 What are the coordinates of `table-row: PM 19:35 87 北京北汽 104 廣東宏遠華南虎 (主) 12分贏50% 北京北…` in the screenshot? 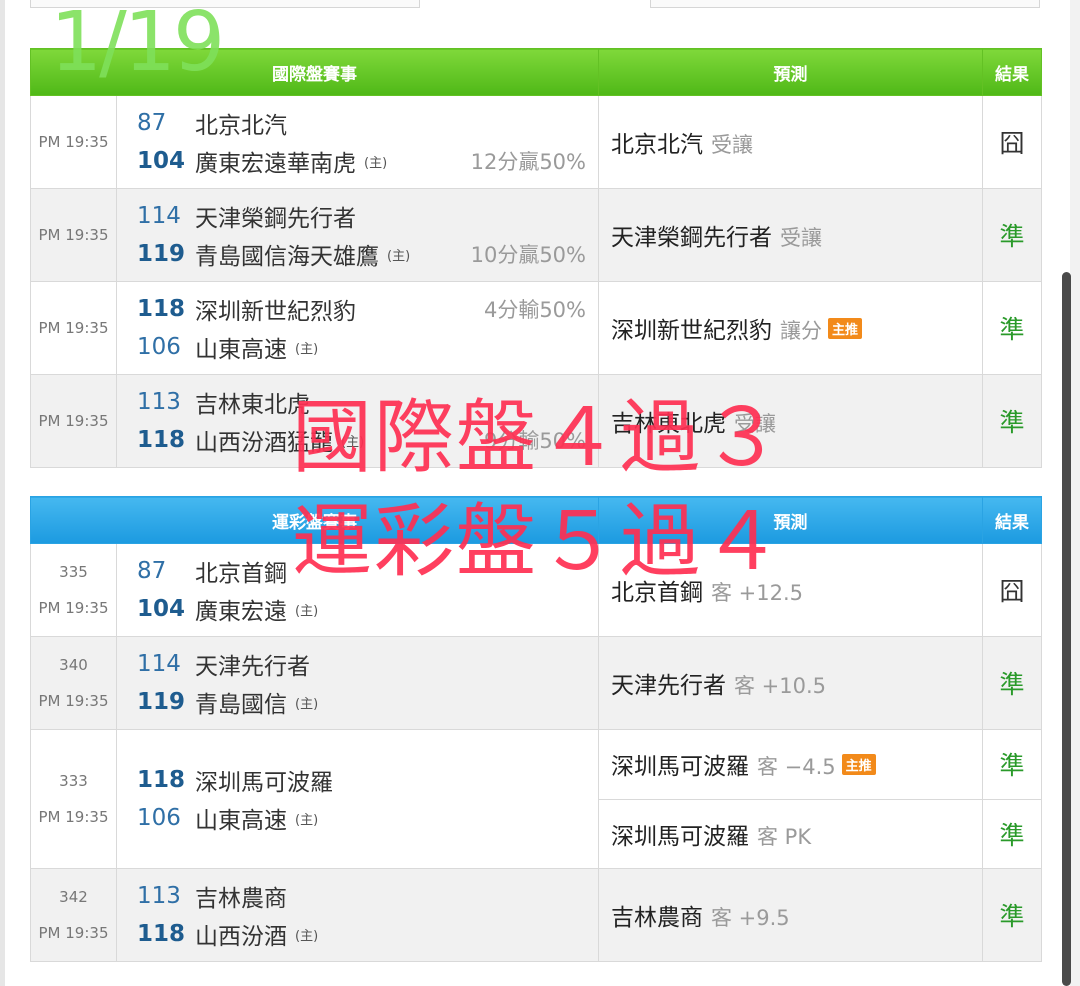 It's located at (536, 142).